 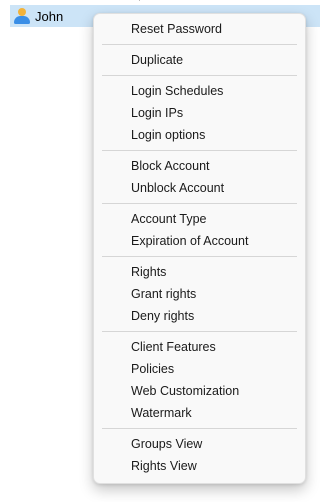 What do you see at coordinates (199, 444) in the screenshot?
I see `menu-item-groups-view: Groups View` at bounding box center [199, 444].